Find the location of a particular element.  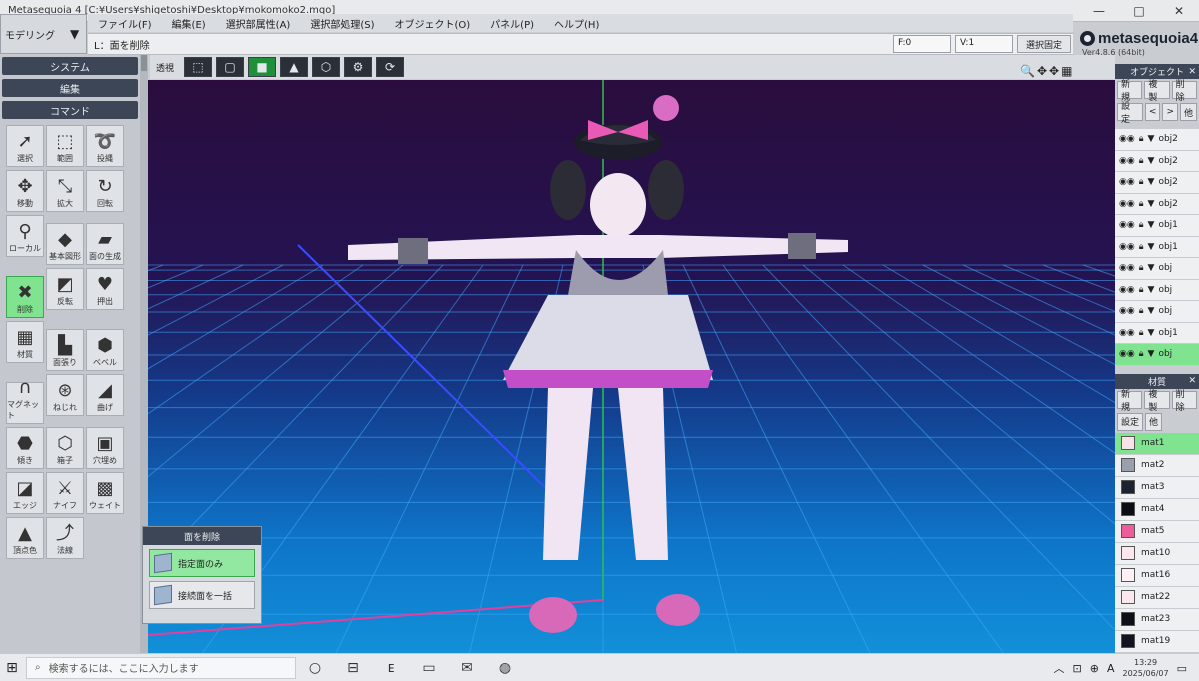

zoom-icon: 🔍 is located at coordinates (1027, 72).